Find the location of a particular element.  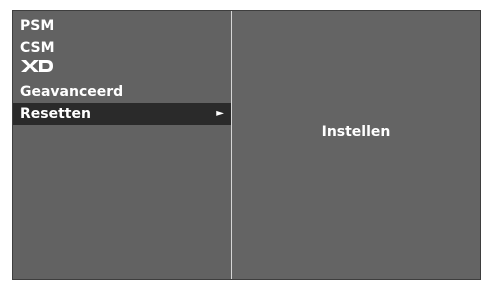

menu-item-csm: CSM is located at coordinates (122, 48).